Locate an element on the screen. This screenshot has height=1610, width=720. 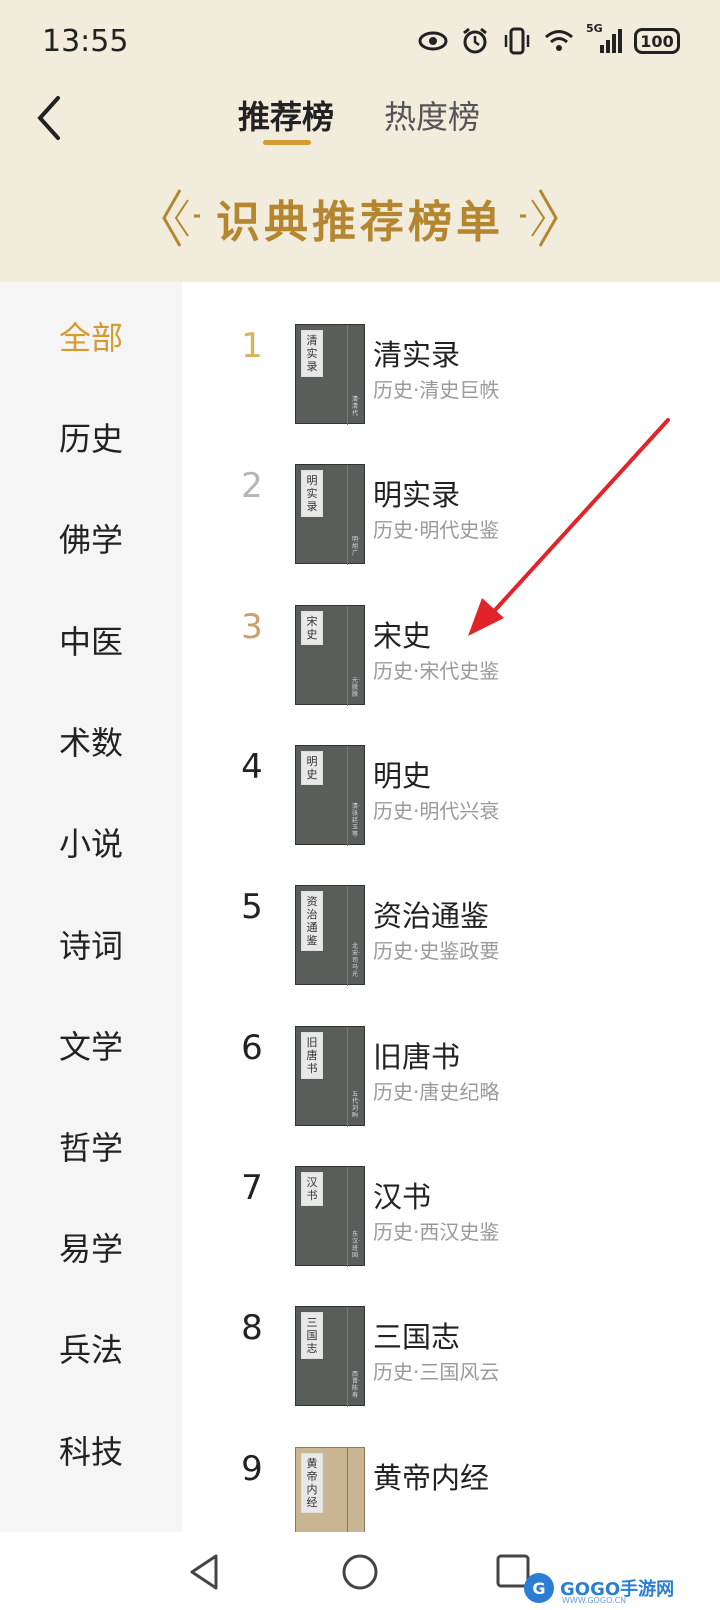
book-subtitle: 历史·宋代史鉴 is located at coordinates (436, 671).